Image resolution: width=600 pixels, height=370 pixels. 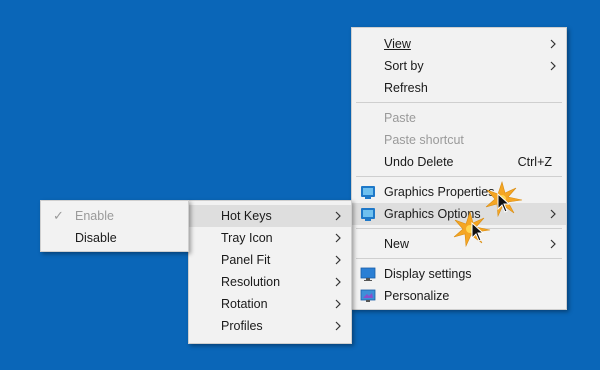 I want to click on menu-item-disable: Disable, so click(x=114, y=238).